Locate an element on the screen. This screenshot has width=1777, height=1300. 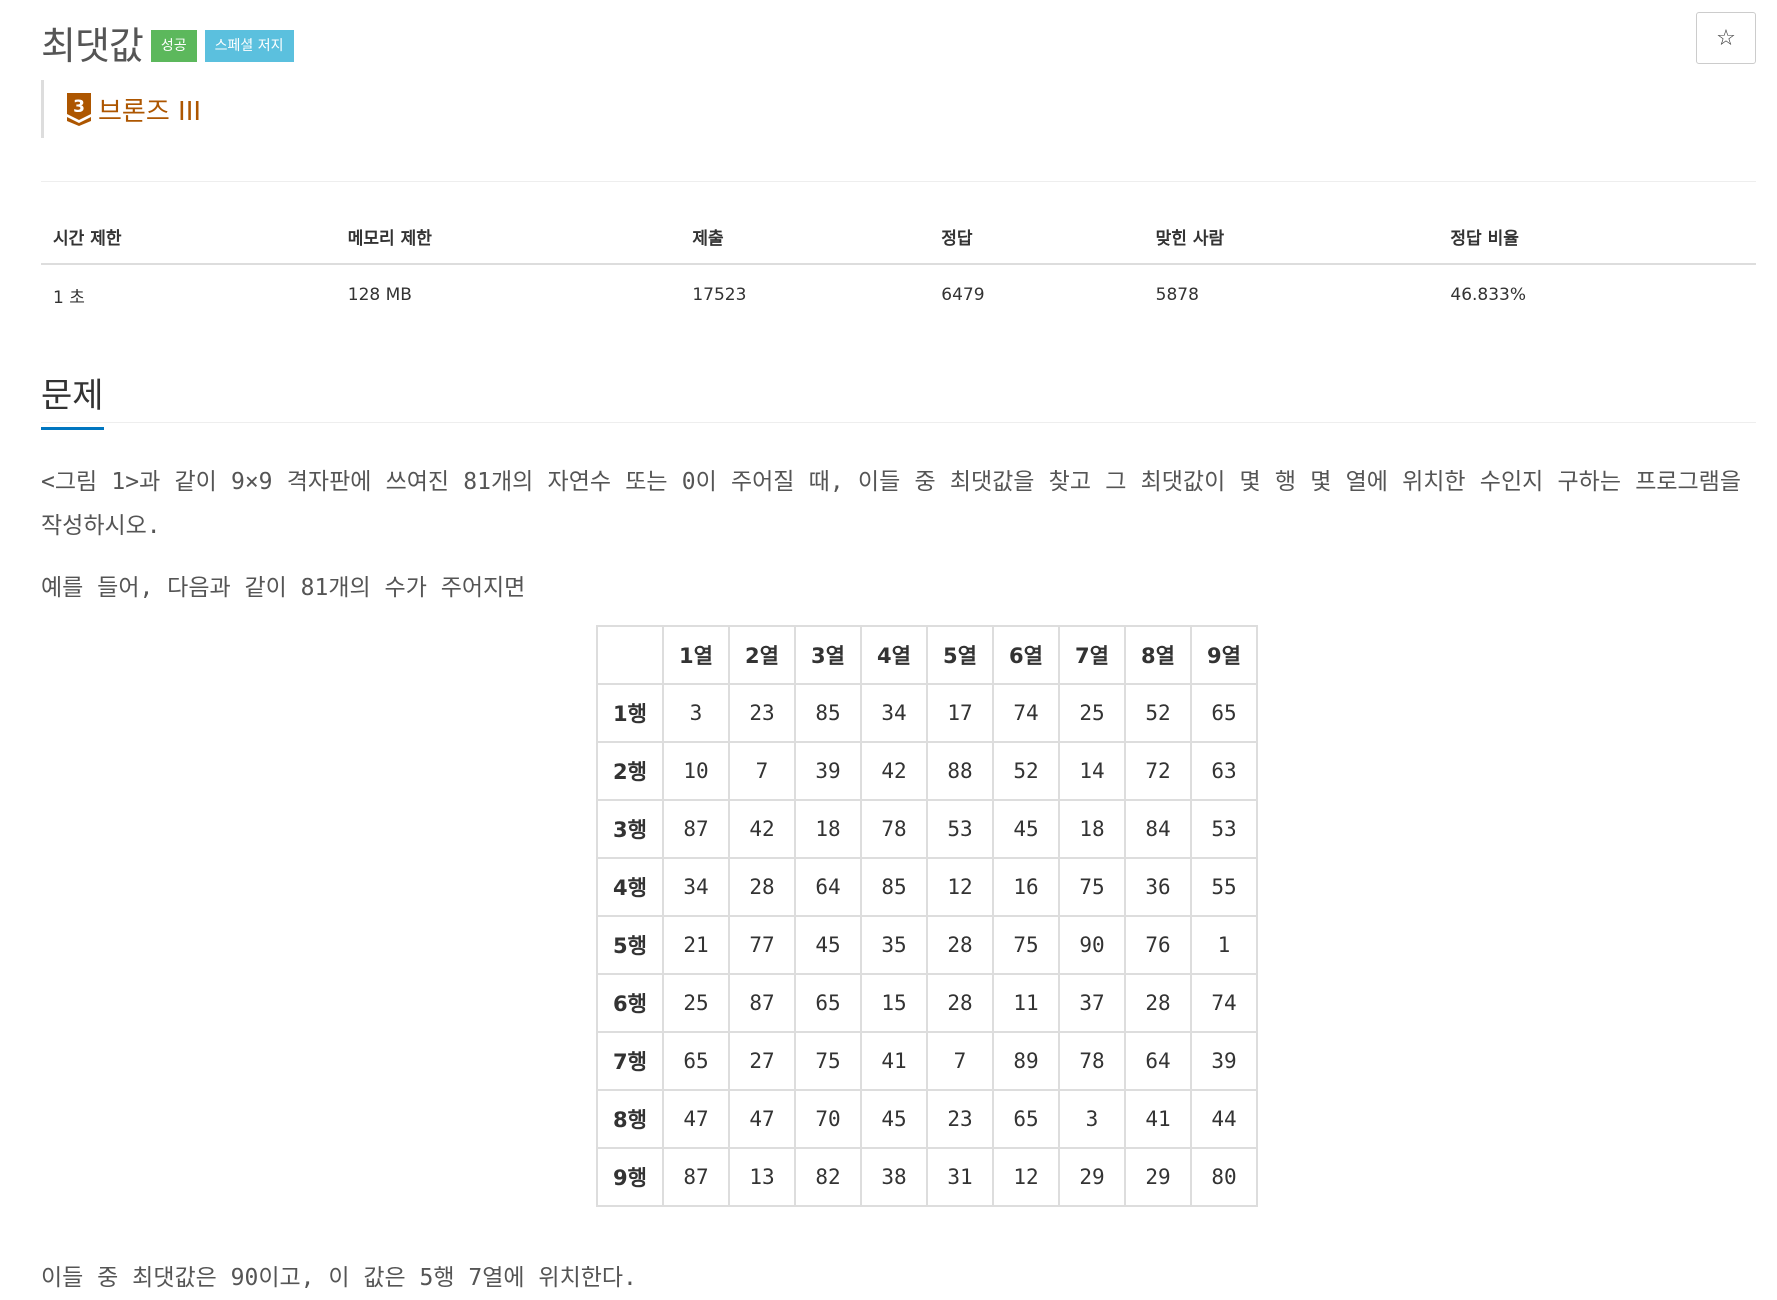
bronze-tier-icon: 3 is located at coordinates (79, 109).